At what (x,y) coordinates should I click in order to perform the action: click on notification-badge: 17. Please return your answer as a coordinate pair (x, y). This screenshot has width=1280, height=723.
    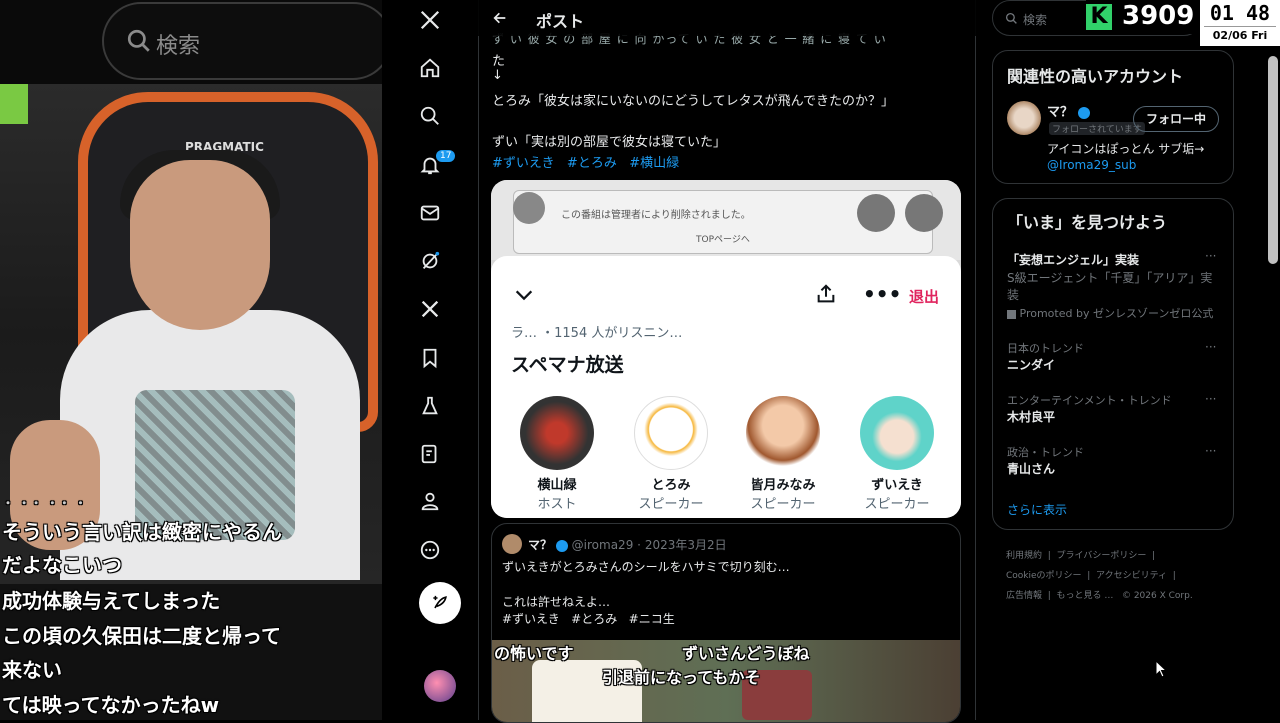
    Looking at the image, I should click on (446, 156).